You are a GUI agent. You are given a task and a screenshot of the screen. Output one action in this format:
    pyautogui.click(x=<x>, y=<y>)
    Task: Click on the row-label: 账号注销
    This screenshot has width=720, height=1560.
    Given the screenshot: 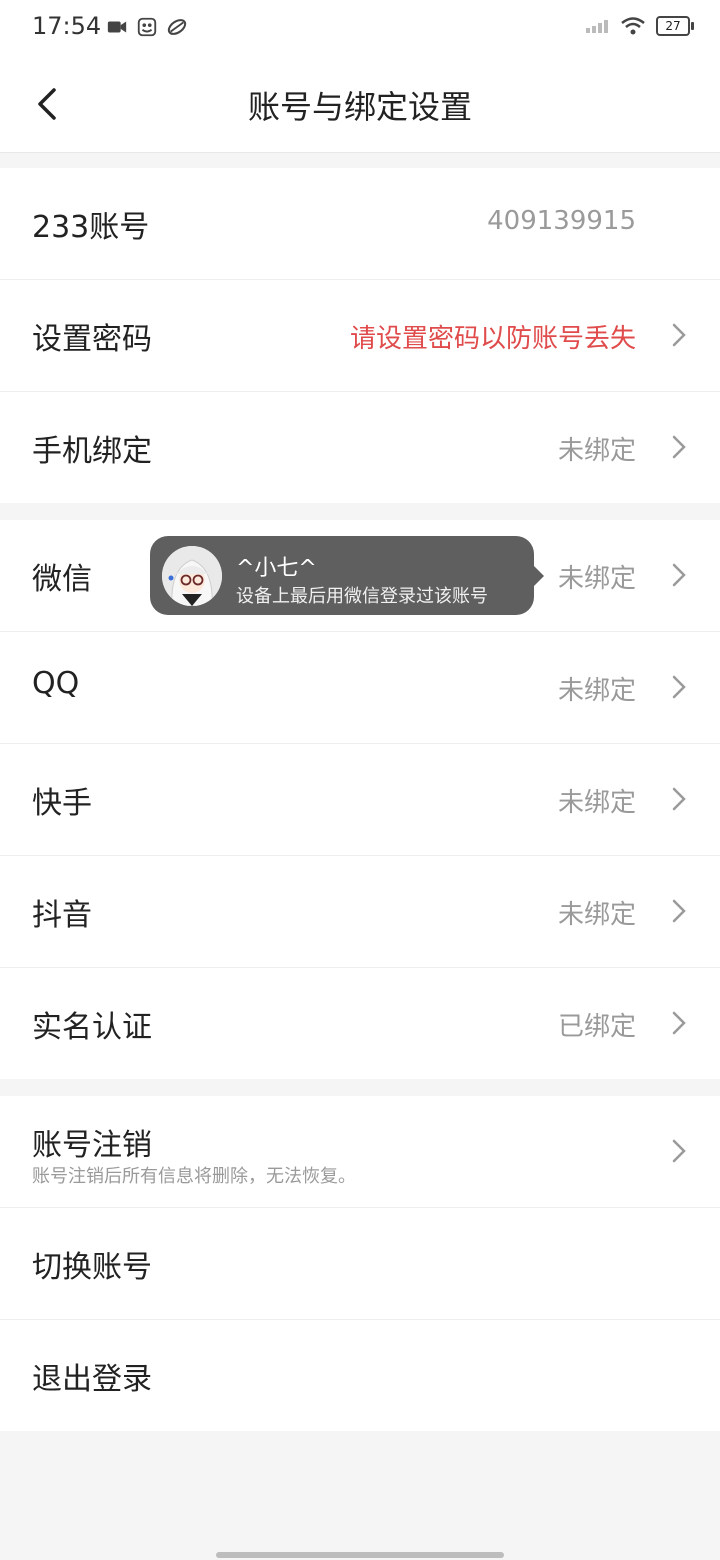 What is the action you would take?
    pyautogui.click(x=92, y=1145)
    